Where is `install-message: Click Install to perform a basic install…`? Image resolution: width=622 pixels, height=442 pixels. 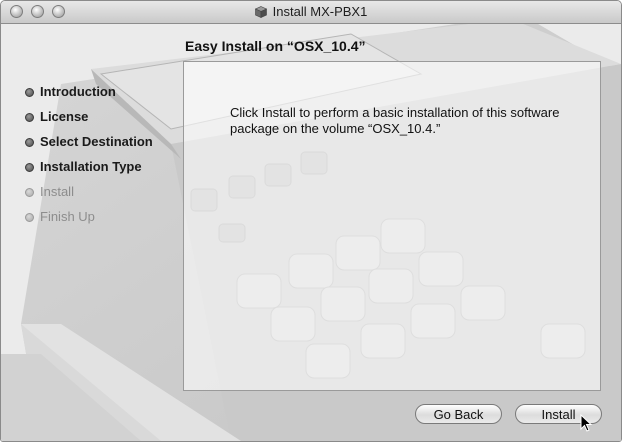
install-message: Click Install to perform a basic install… is located at coordinates (395, 120).